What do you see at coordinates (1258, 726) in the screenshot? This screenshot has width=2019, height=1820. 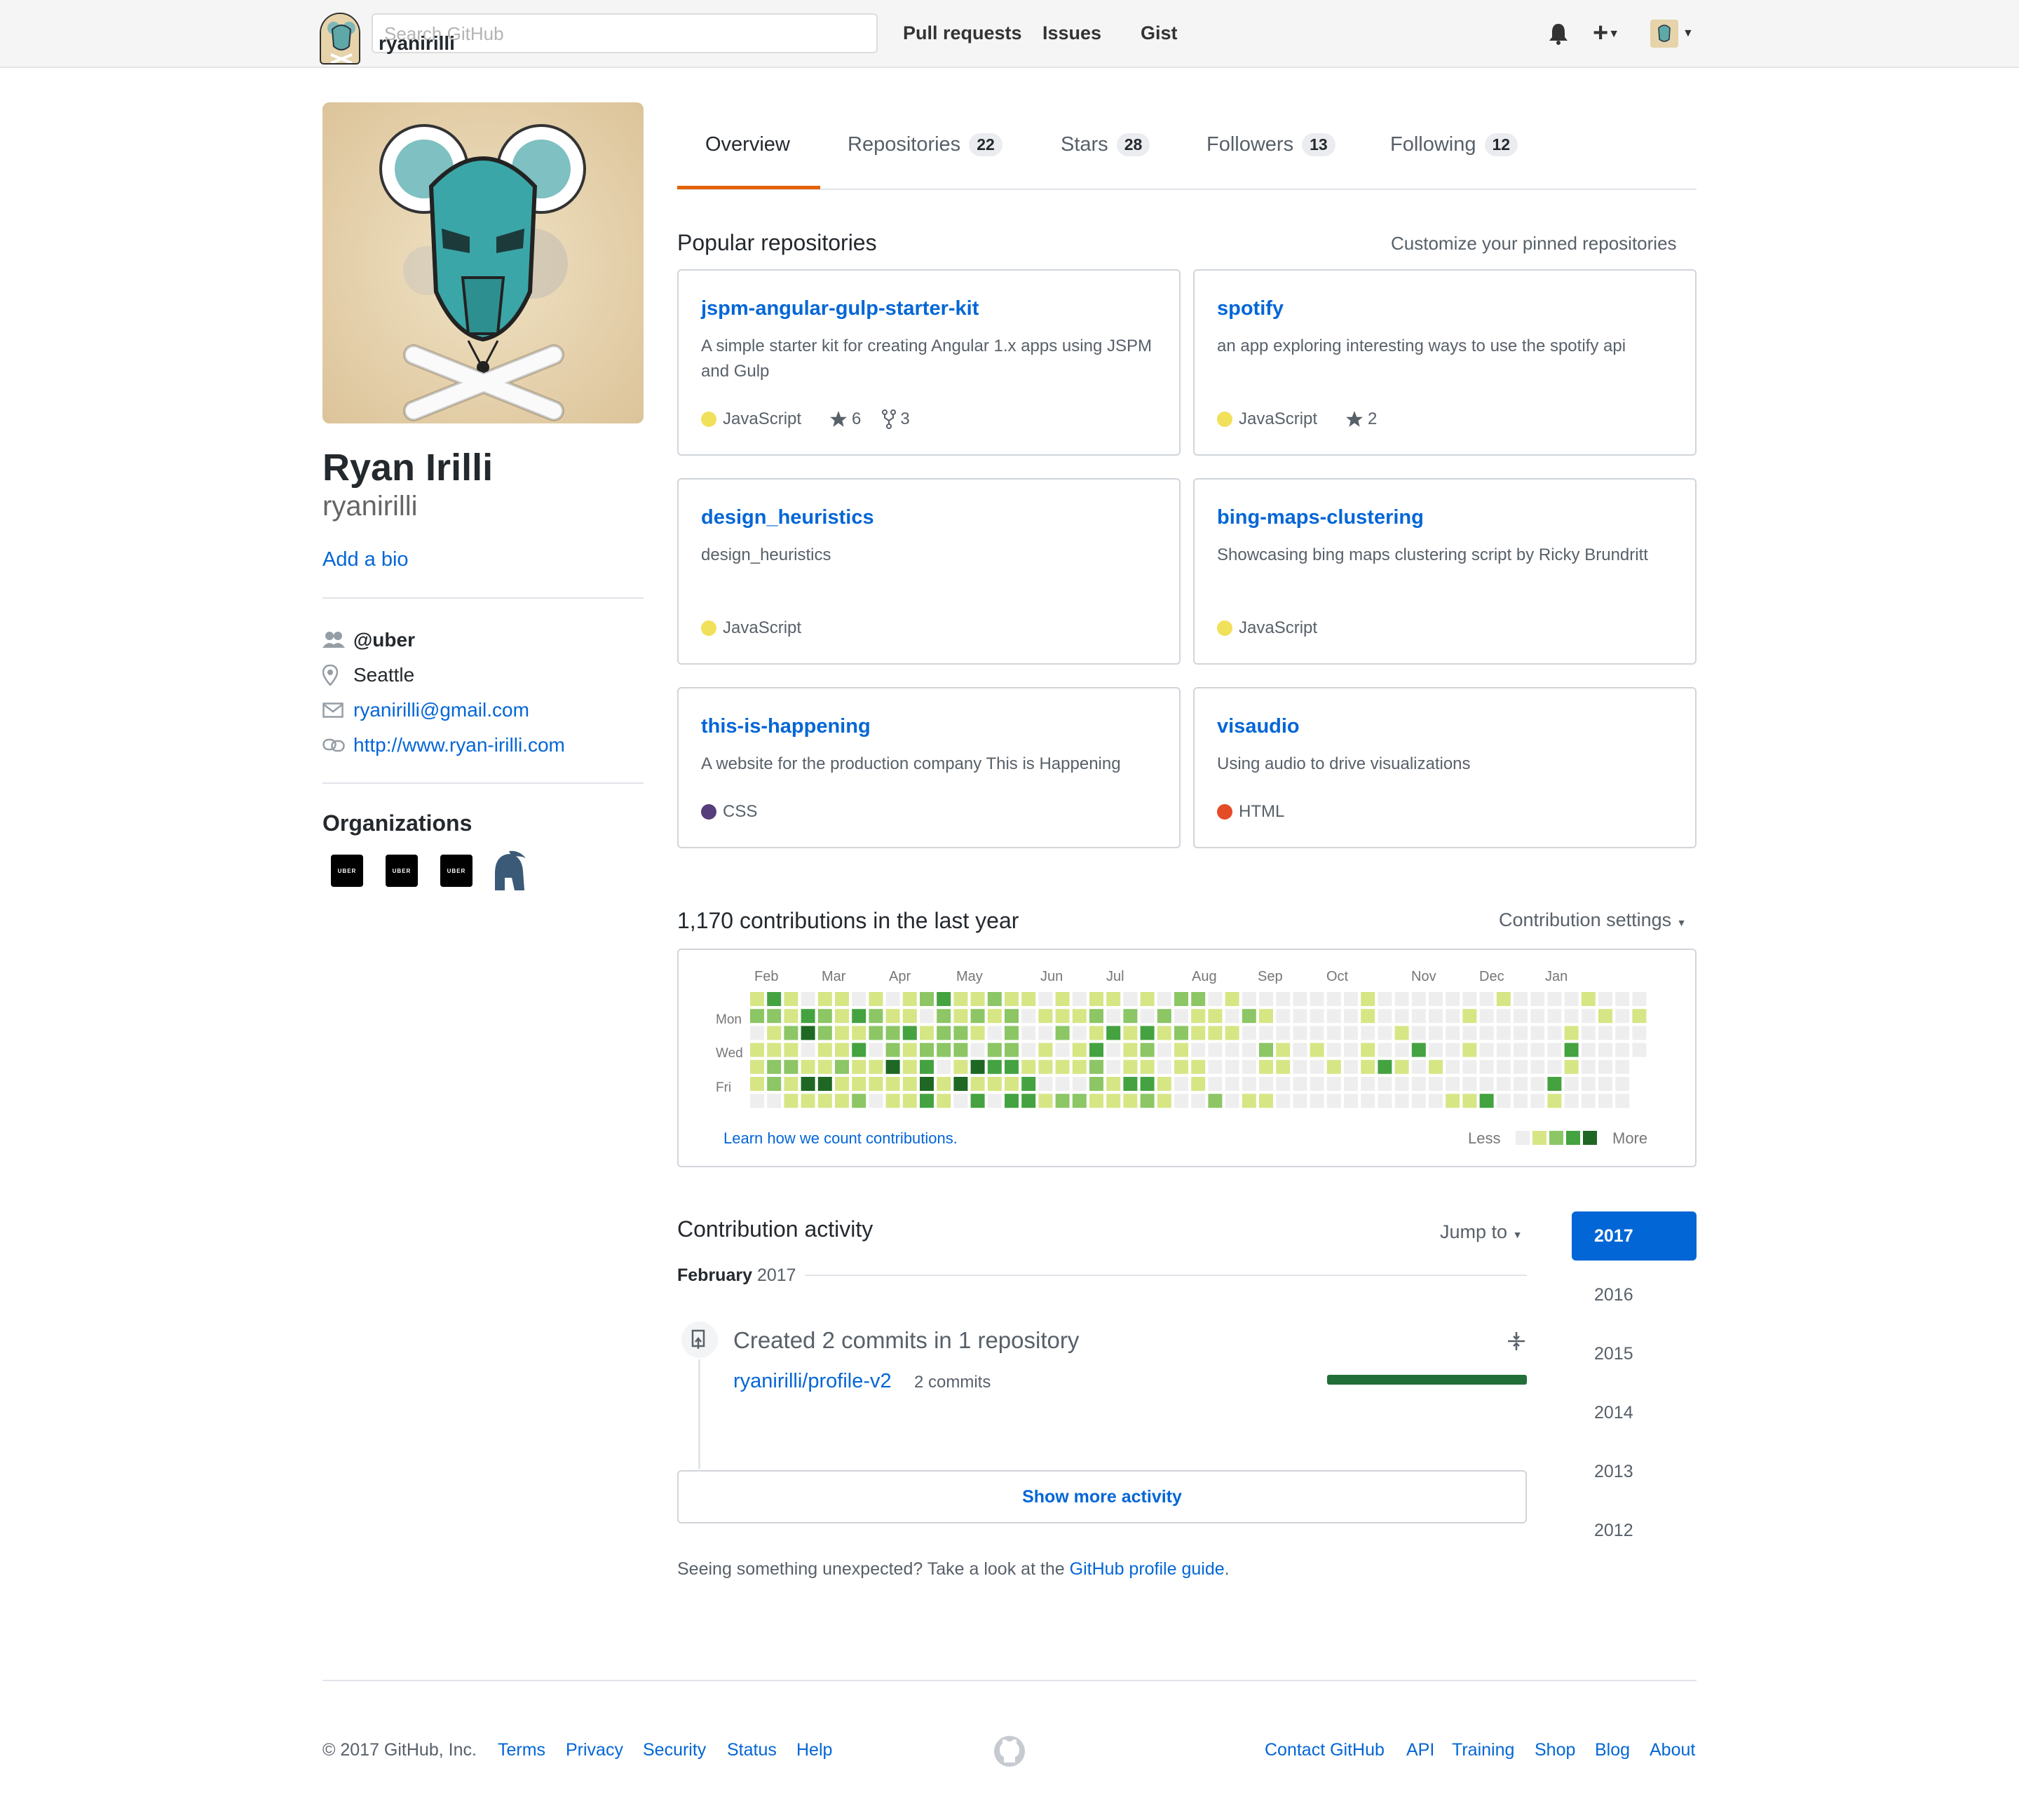 I see `repo-name-link: visaudio` at bounding box center [1258, 726].